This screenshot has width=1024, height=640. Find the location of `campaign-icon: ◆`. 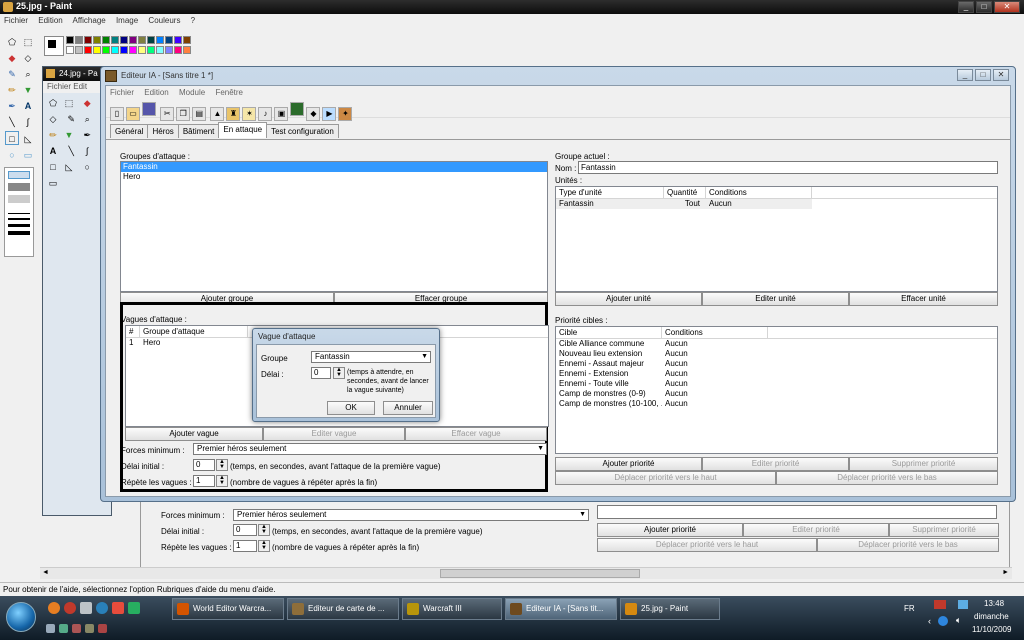

campaign-icon: ◆ is located at coordinates (313, 114).